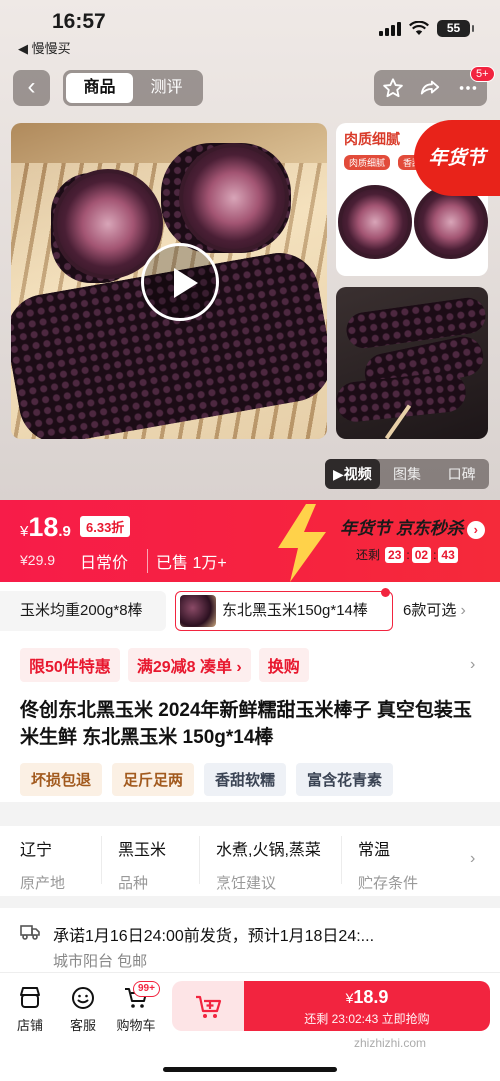 The height and width of the screenshot is (1081, 500). I want to click on service-tags: 坏损包退 足斤足两 香甜软糯 富含花青素, so click(207, 779).